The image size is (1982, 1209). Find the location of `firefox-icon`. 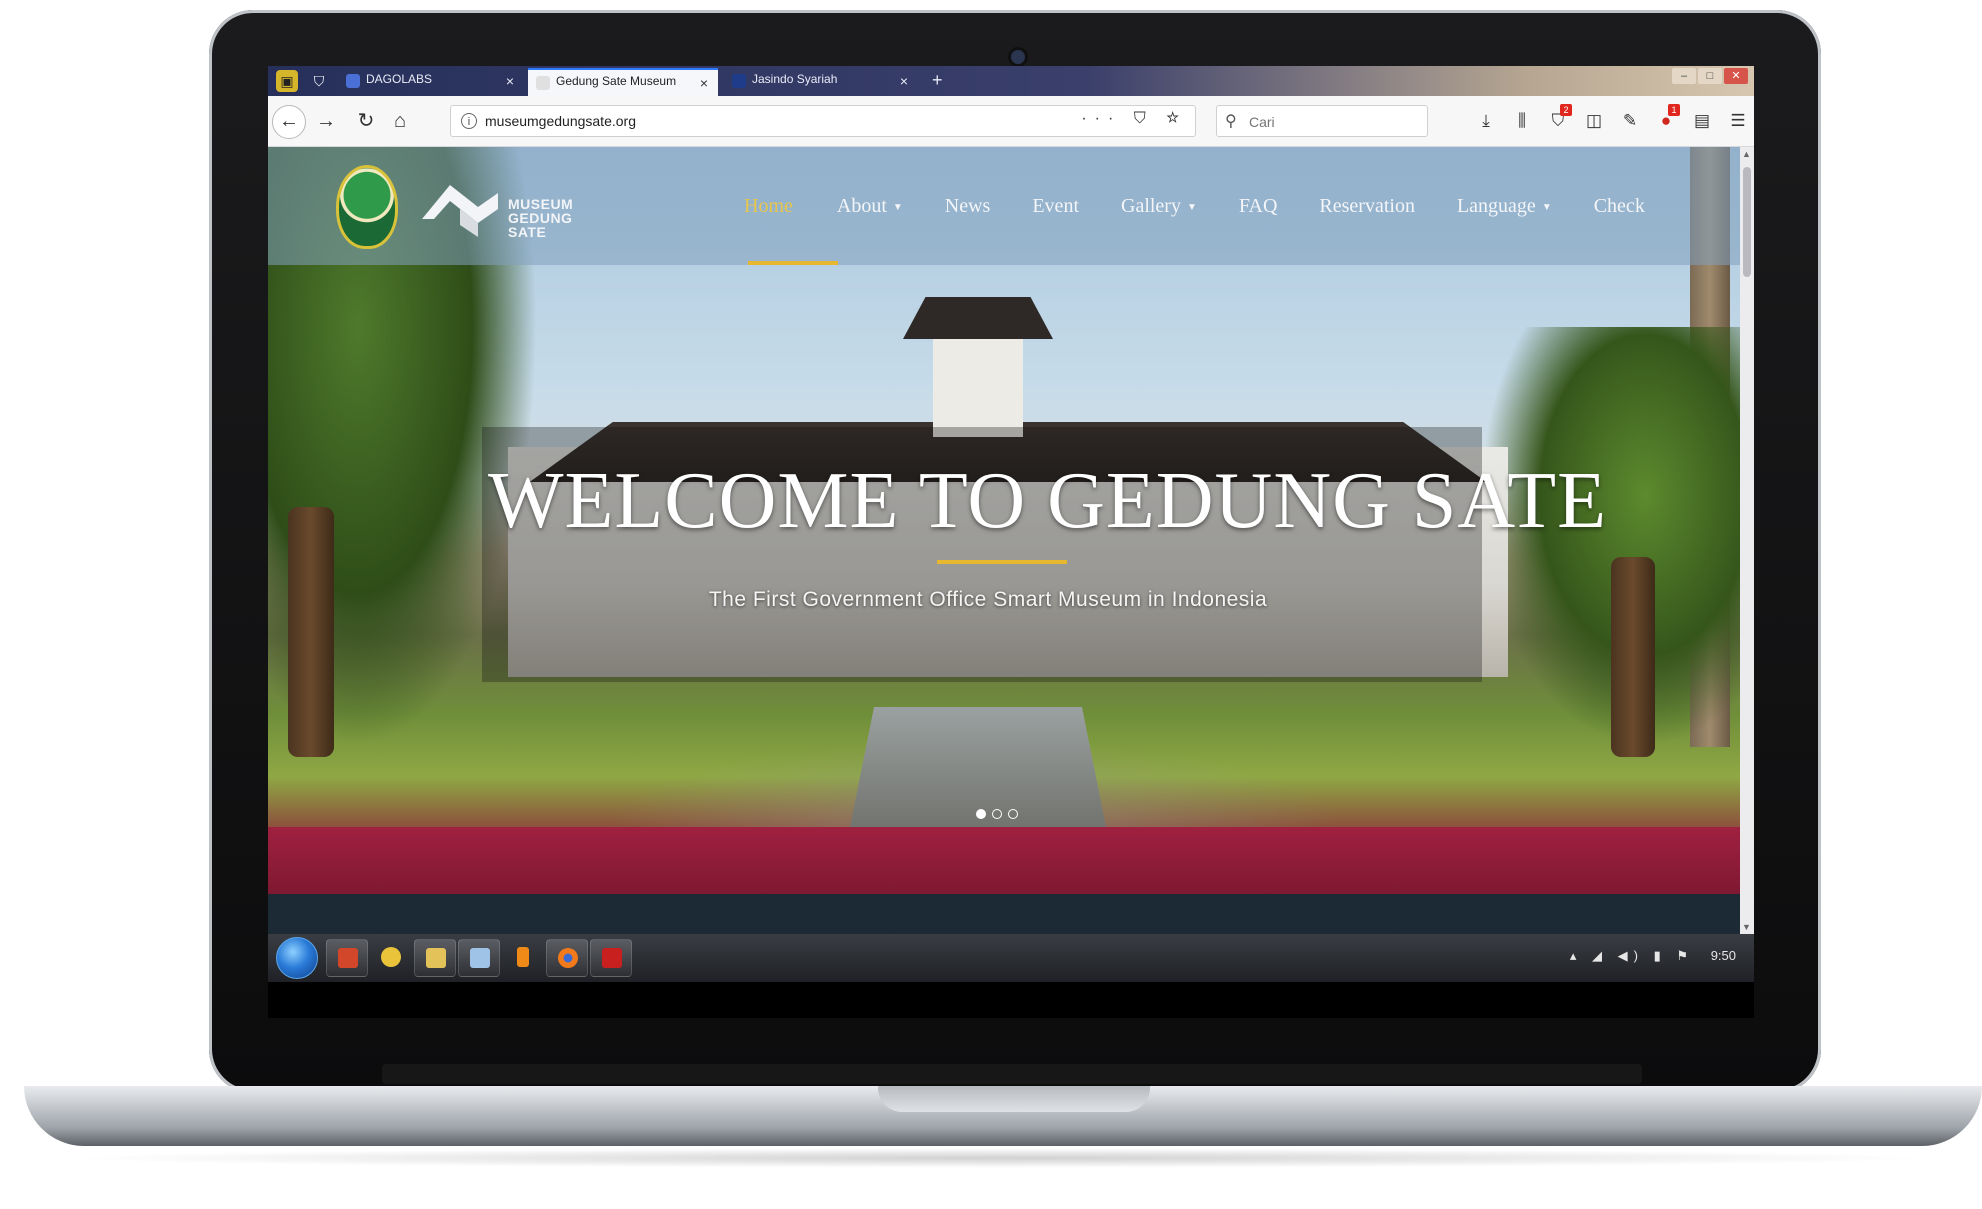

firefox-icon is located at coordinates (568, 958).